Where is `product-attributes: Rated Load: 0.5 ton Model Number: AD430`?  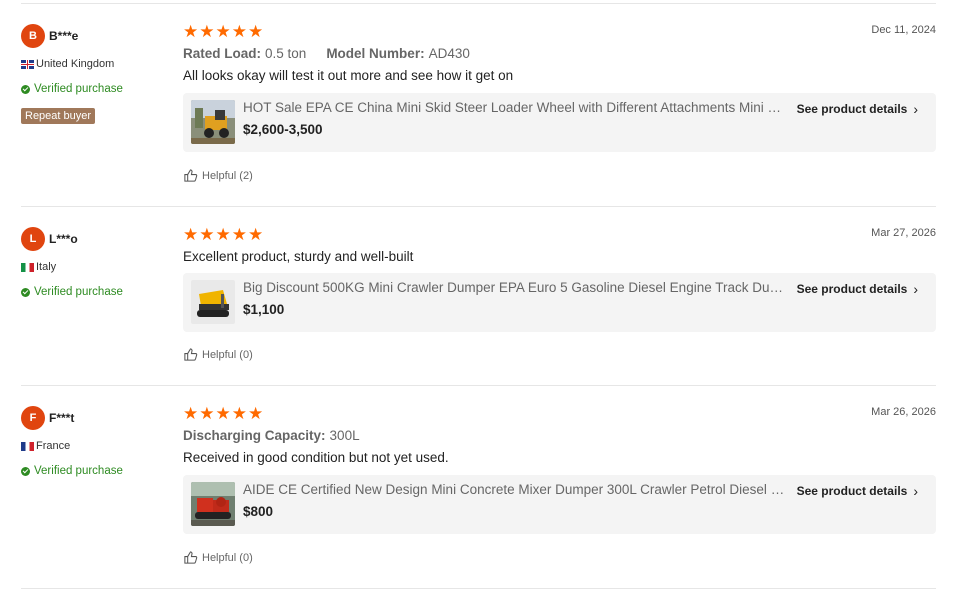
product-attributes: Rated Load: 0.5 ton Model Number: AD430 is located at coordinates (559, 53).